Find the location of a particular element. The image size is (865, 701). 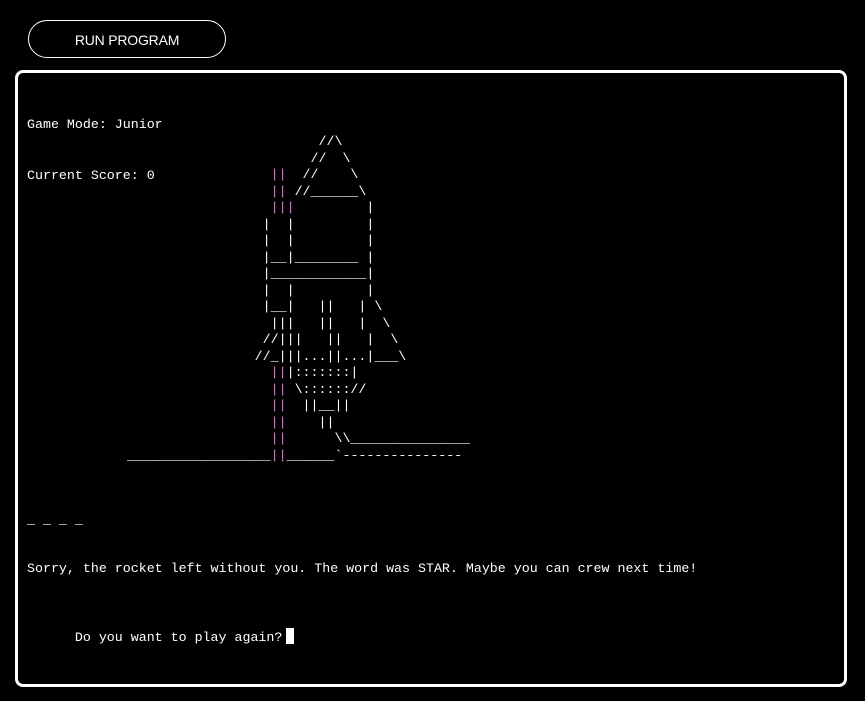

rocket-art-segment: //______\ is located at coordinates (326, 191).